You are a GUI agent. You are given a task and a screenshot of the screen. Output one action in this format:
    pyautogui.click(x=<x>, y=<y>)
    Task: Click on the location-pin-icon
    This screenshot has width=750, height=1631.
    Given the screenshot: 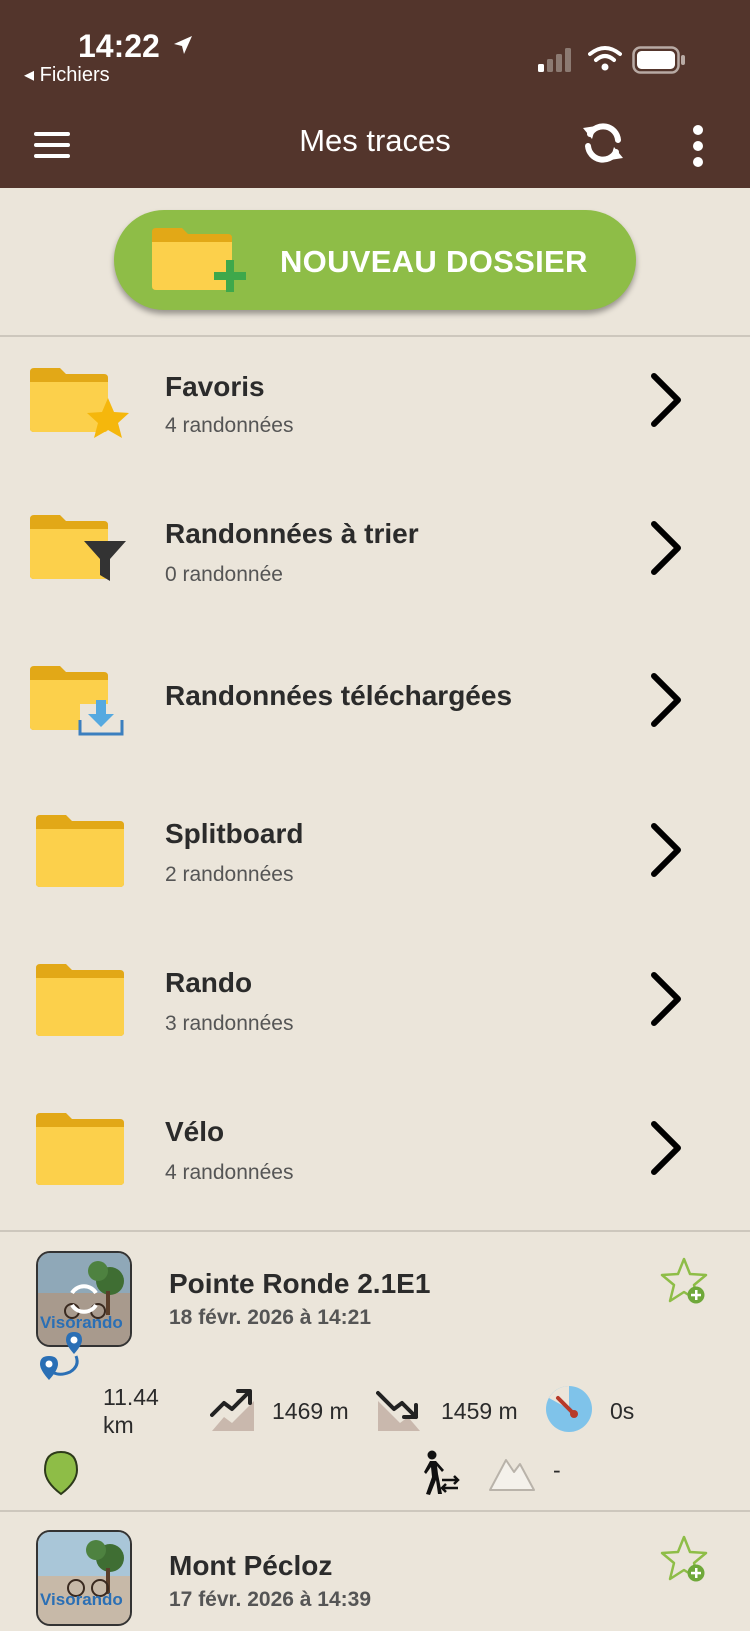 What is the action you would take?
    pyautogui.click(x=61, y=1473)
    